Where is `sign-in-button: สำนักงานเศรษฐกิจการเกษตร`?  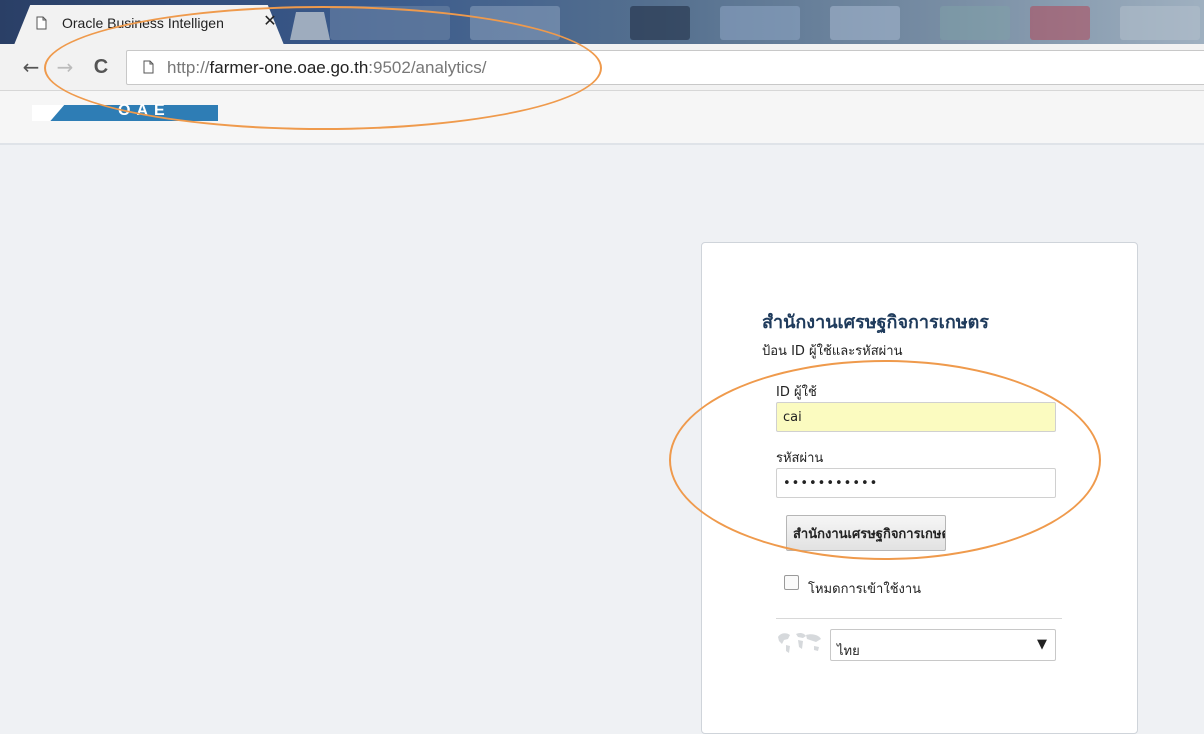 sign-in-button: สำนักงานเศรษฐกิจการเกษตร is located at coordinates (866, 533).